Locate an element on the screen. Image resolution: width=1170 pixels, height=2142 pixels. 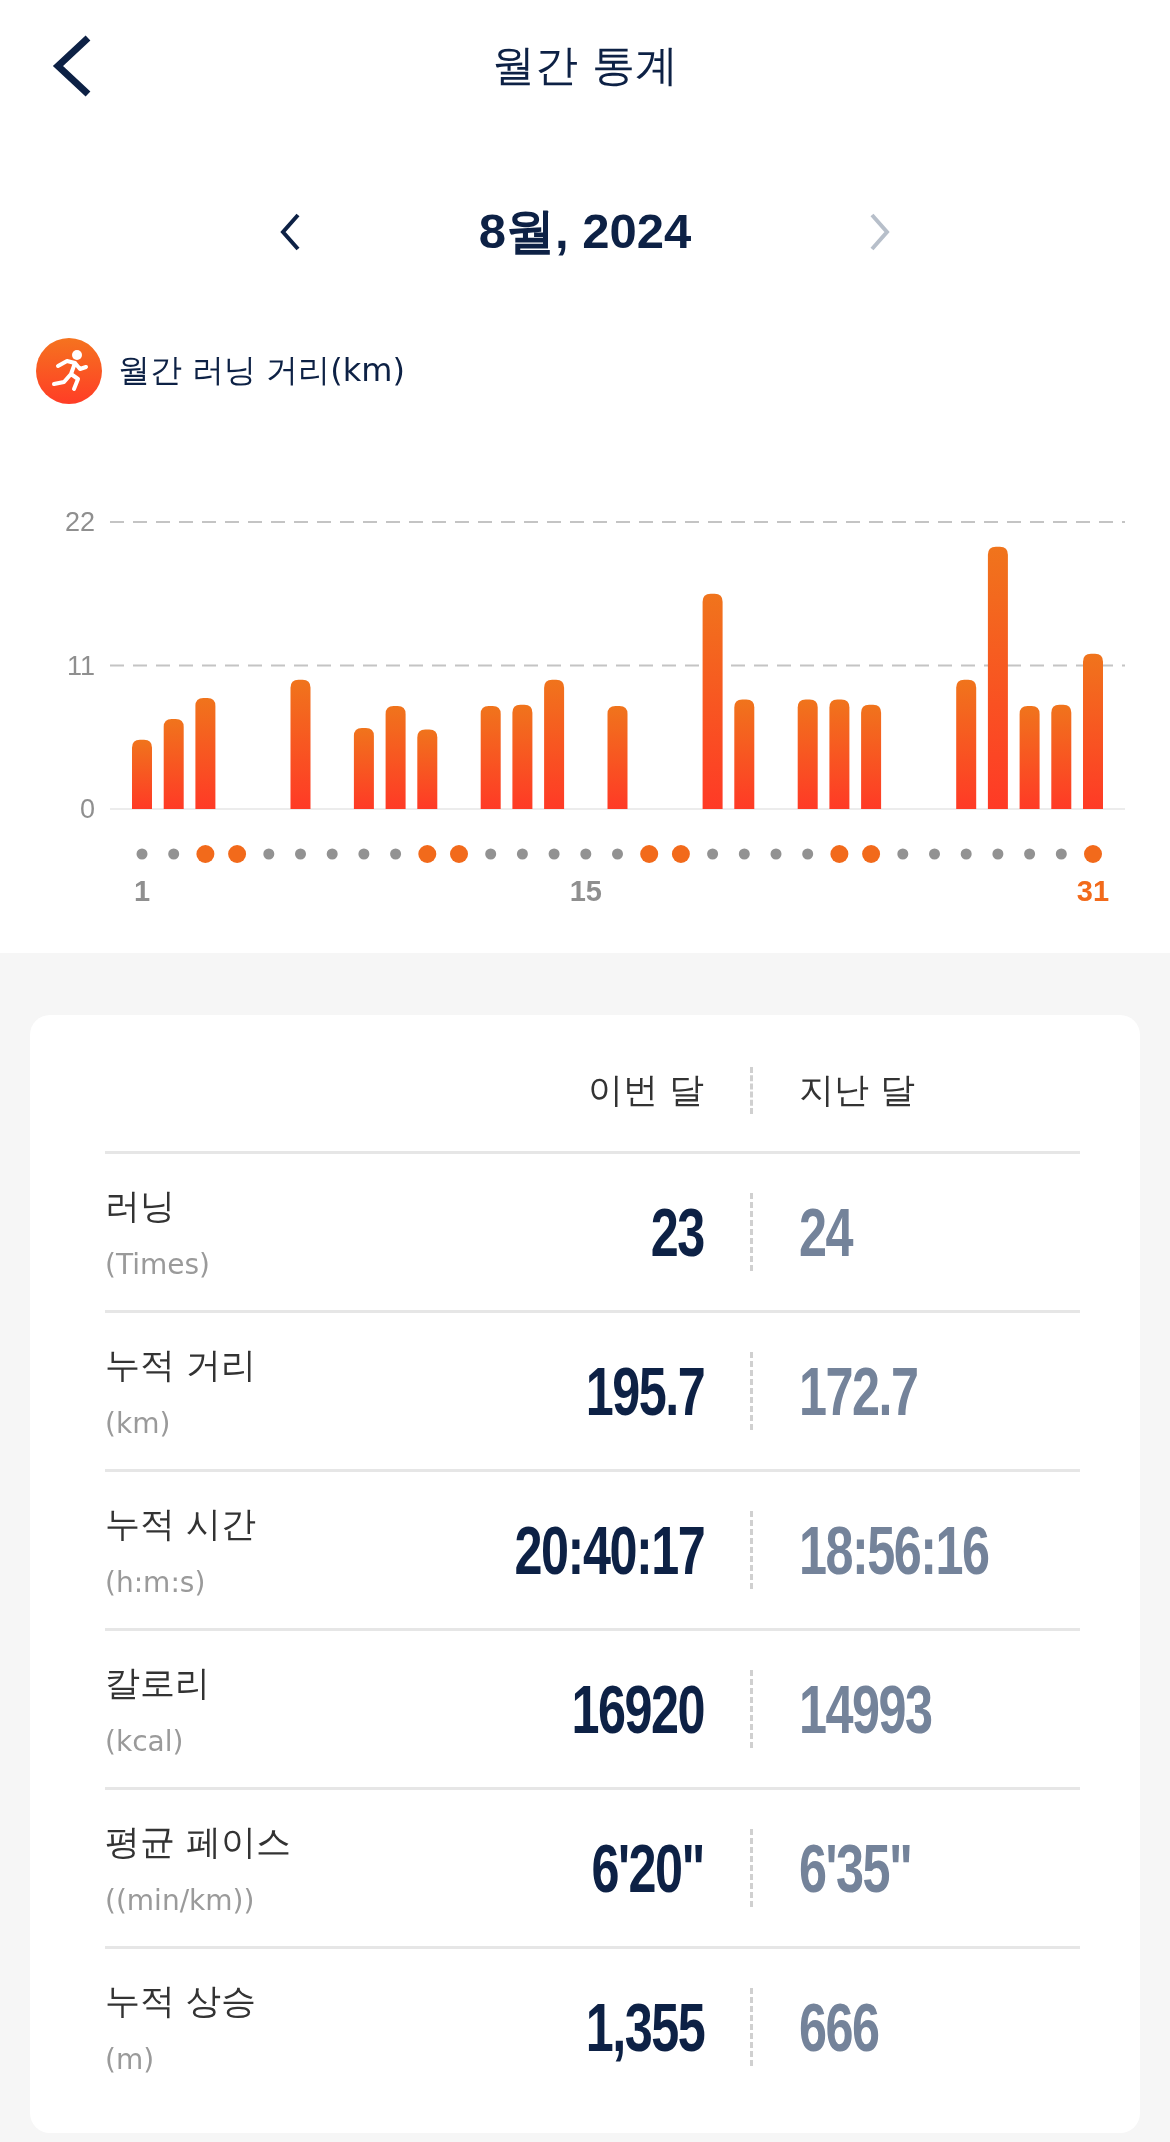
this-month-value: 6'20" is located at coordinates (647, 1868).